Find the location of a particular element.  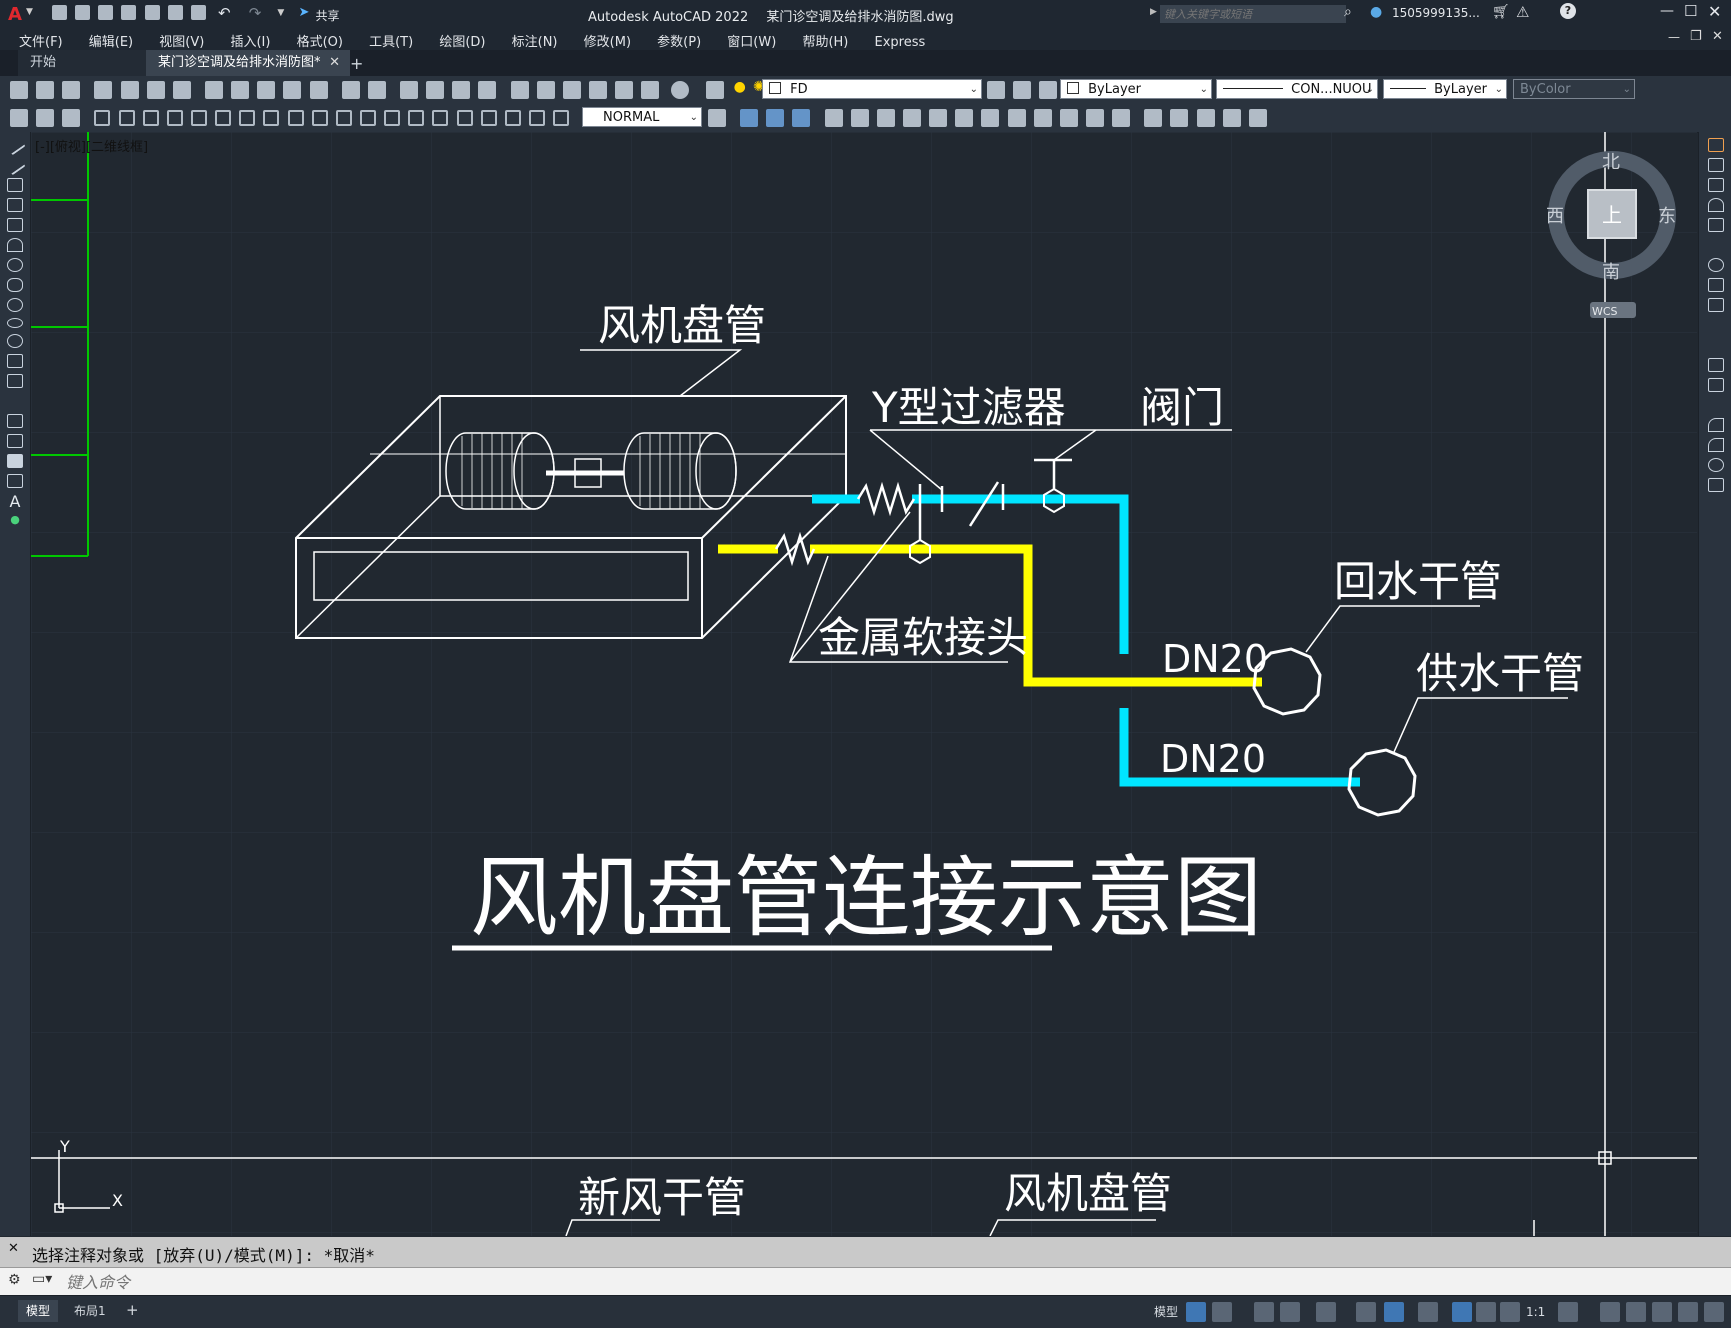

layer-on-icon: ● is located at coordinates (740, 87).